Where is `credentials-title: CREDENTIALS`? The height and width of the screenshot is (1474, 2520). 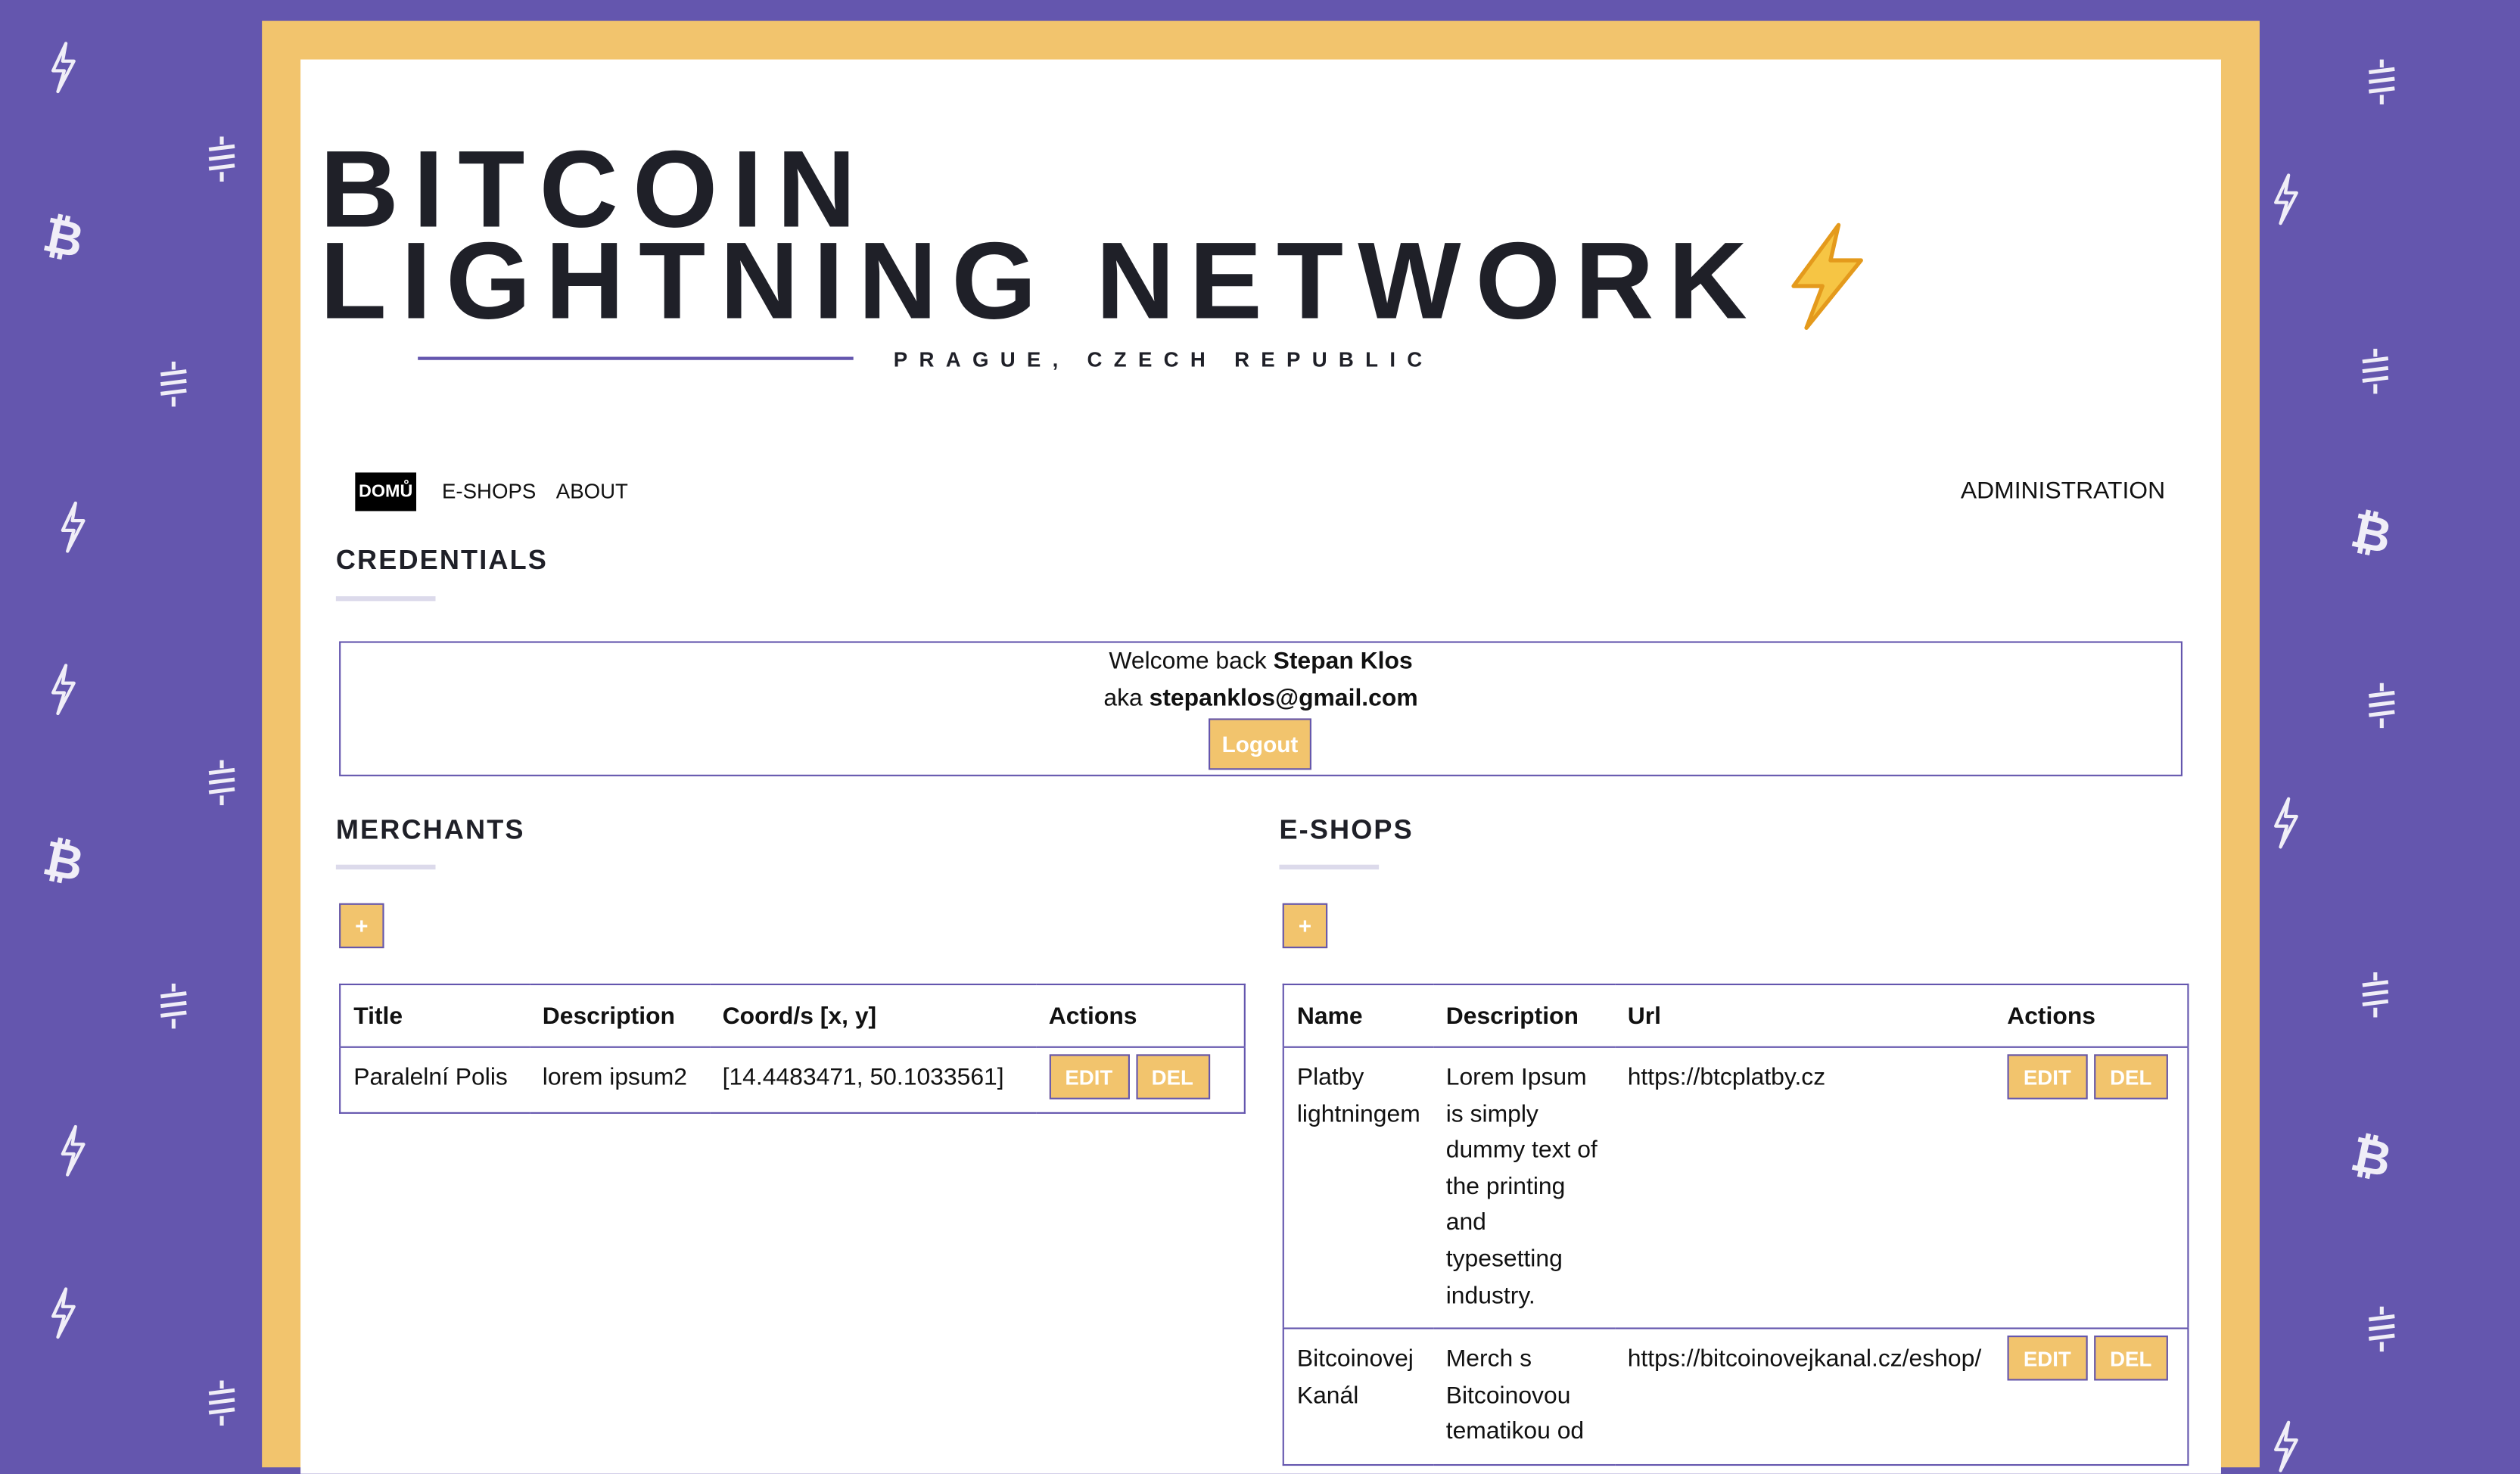
credentials-title: CREDENTIALS is located at coordinates (441, 560).